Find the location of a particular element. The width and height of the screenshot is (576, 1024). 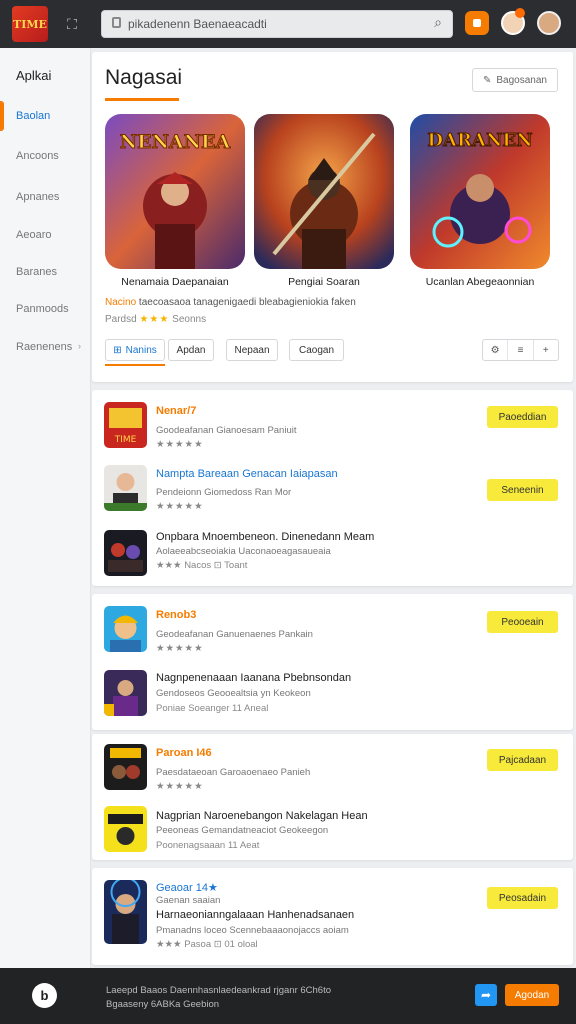

featured-action-button: ✎ Bagosanan is located at coordinates (515, 80).